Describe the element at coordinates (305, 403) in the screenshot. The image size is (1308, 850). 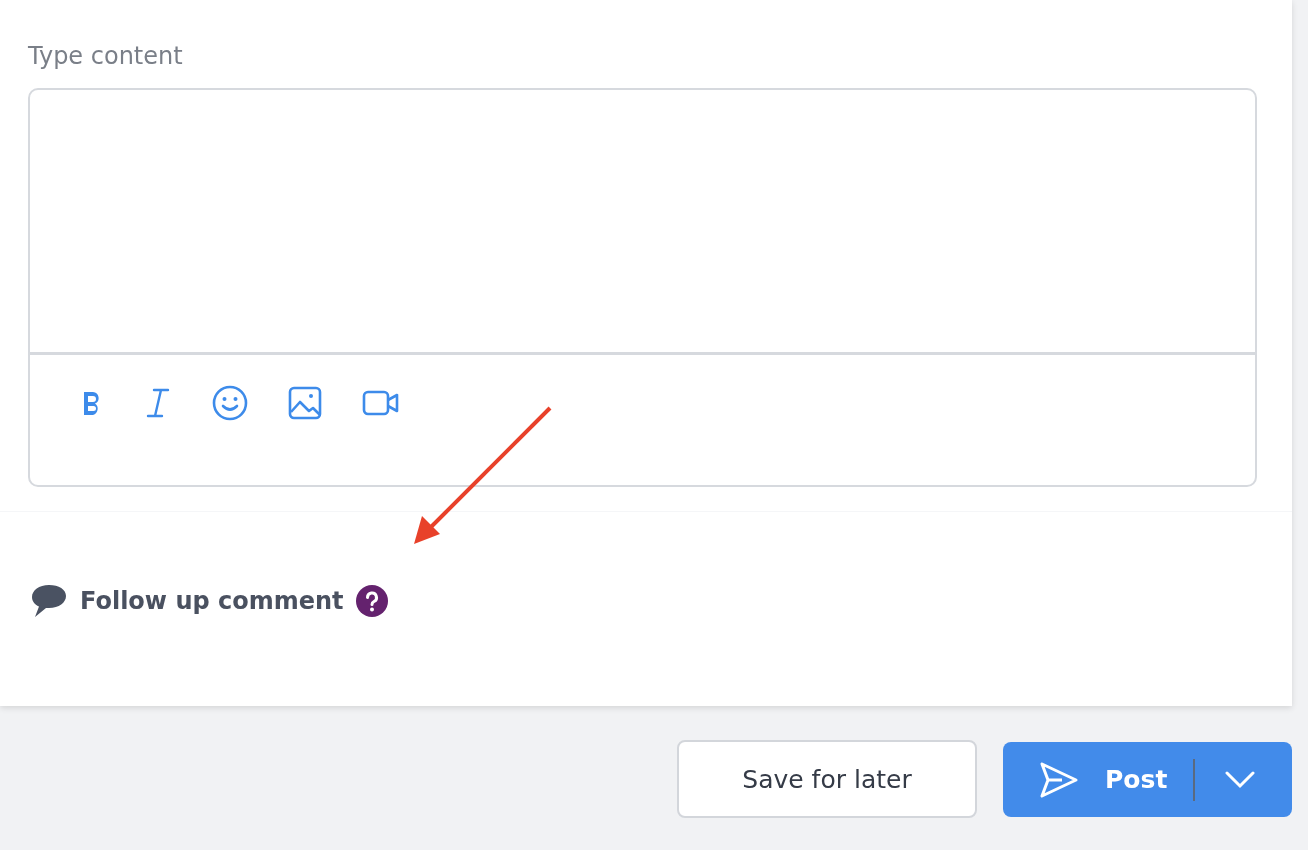
I see `image-icon` at that location.